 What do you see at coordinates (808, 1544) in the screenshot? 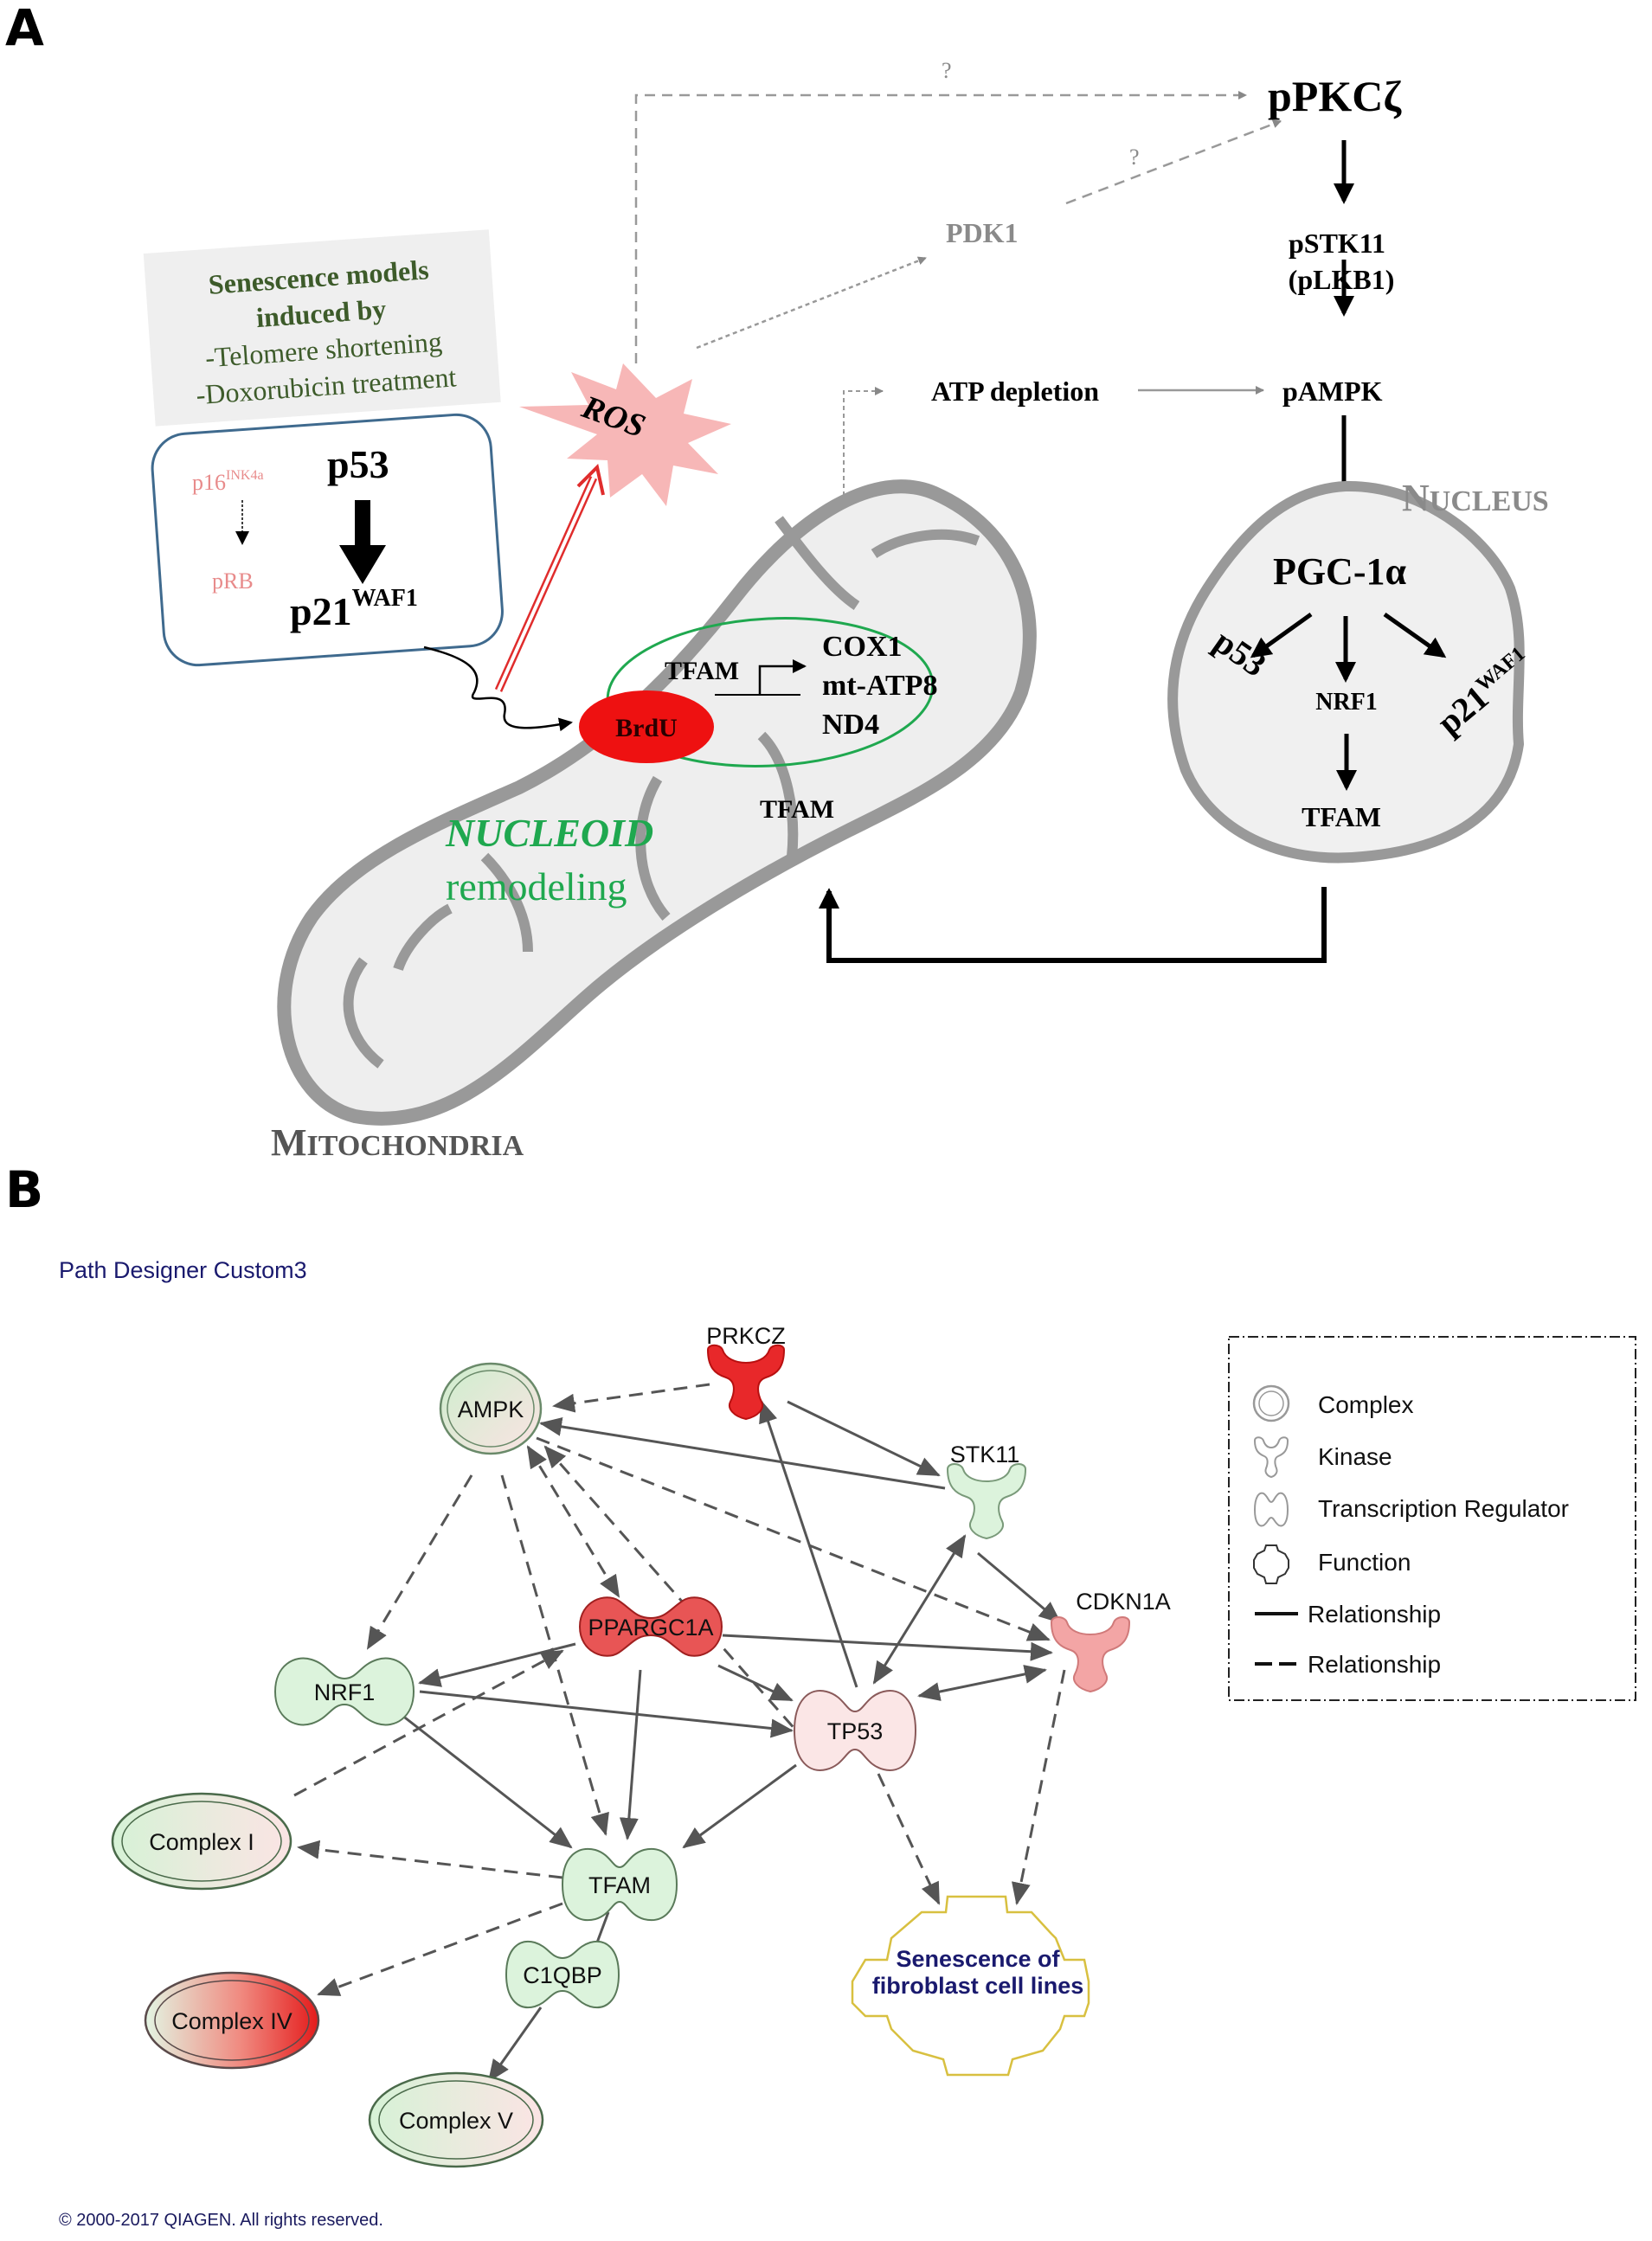
I see `edge-tp53-prkcz` at bounding box center [808, 1544].